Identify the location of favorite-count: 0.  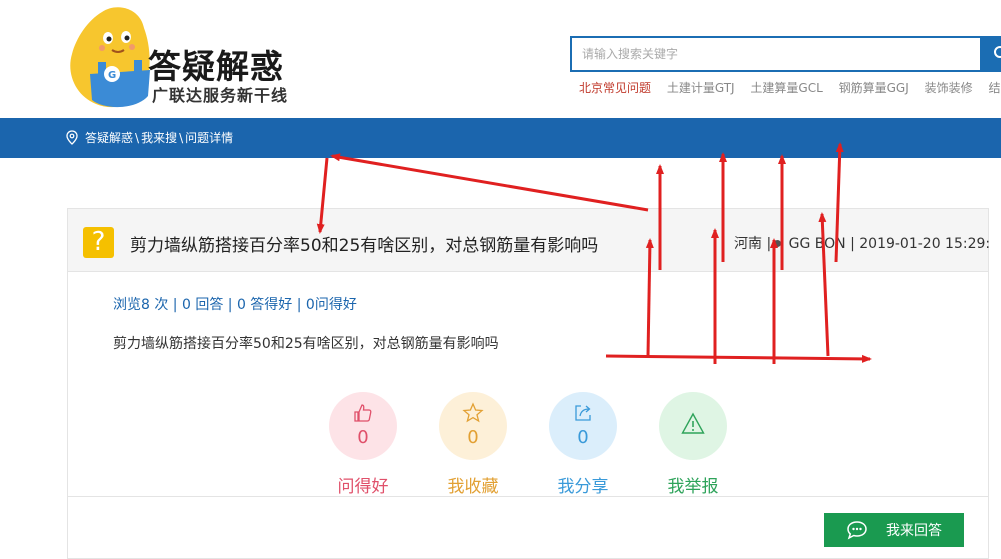
(473, 437).